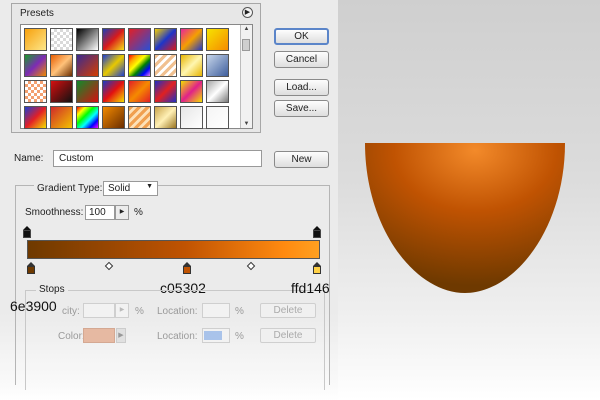 This screenshot has height=400, width=600. Describe the element at coordinates (33, 306) in the screenshot. I see `stop-label-6e3900: 6e3900` at that location.